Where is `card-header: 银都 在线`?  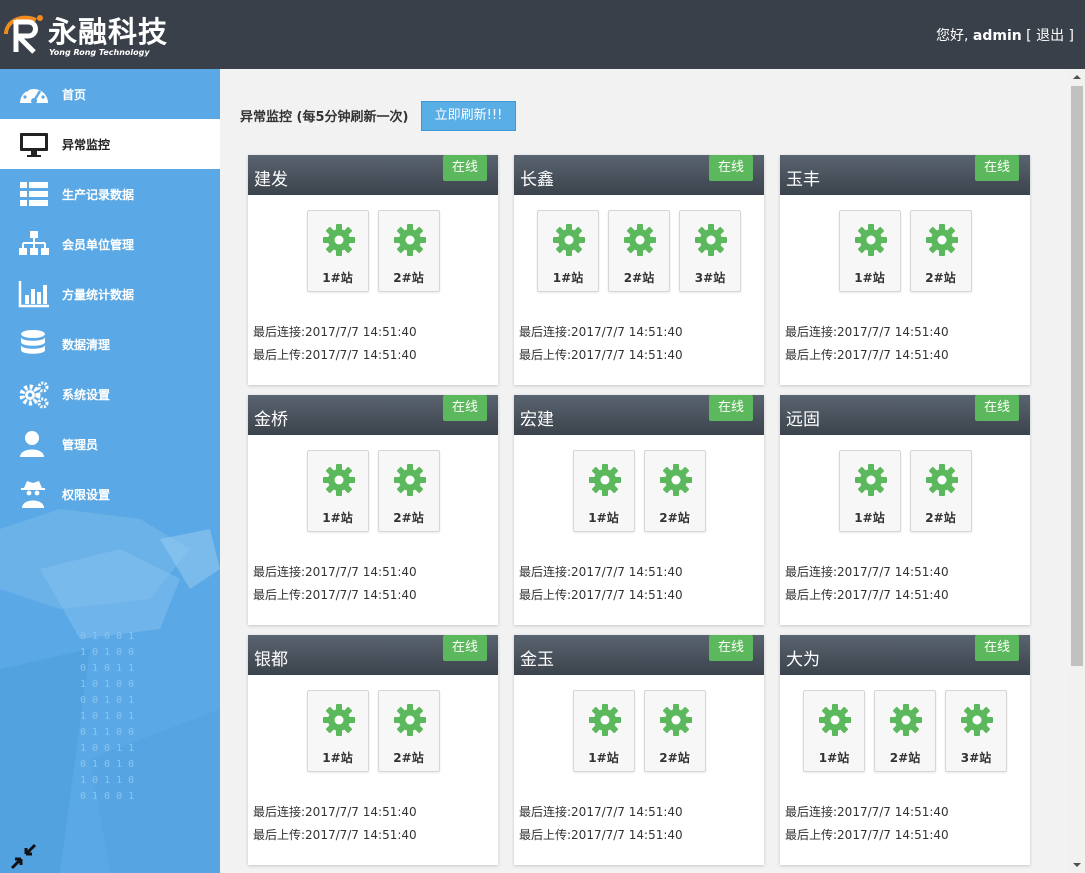
card-header: 银都 在线 is located at coordinates (373, 655).